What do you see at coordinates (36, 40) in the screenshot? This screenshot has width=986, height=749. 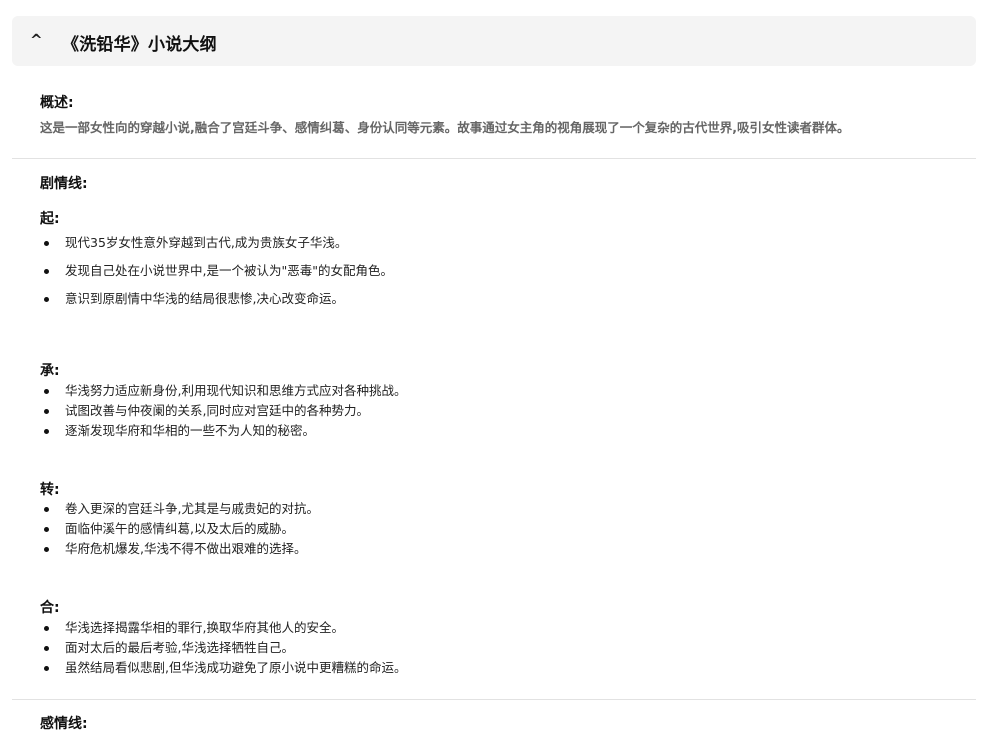 I see `chevron-up-icon: ^` at bounding box center [36, 40].